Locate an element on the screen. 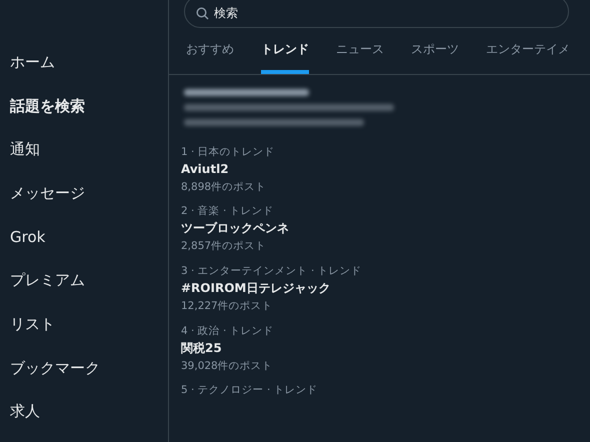  nav-item: 通知 is located at coordinates (84, 158).